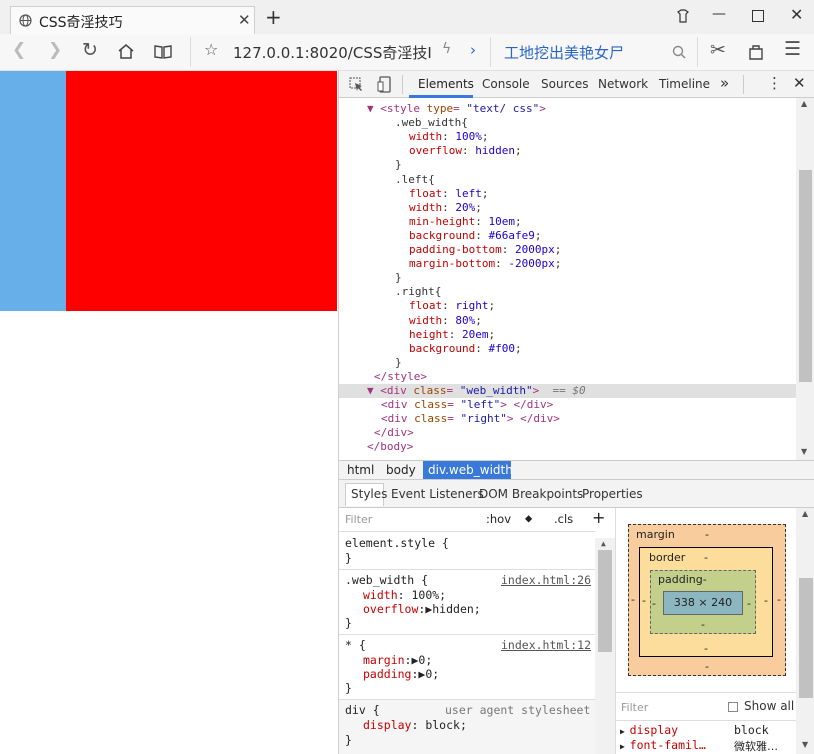 The width and height of the screenshot is (814, 754). Describe the element at coordinates (380, 595) in the screenshot. I see `prop-name: width` at that location.